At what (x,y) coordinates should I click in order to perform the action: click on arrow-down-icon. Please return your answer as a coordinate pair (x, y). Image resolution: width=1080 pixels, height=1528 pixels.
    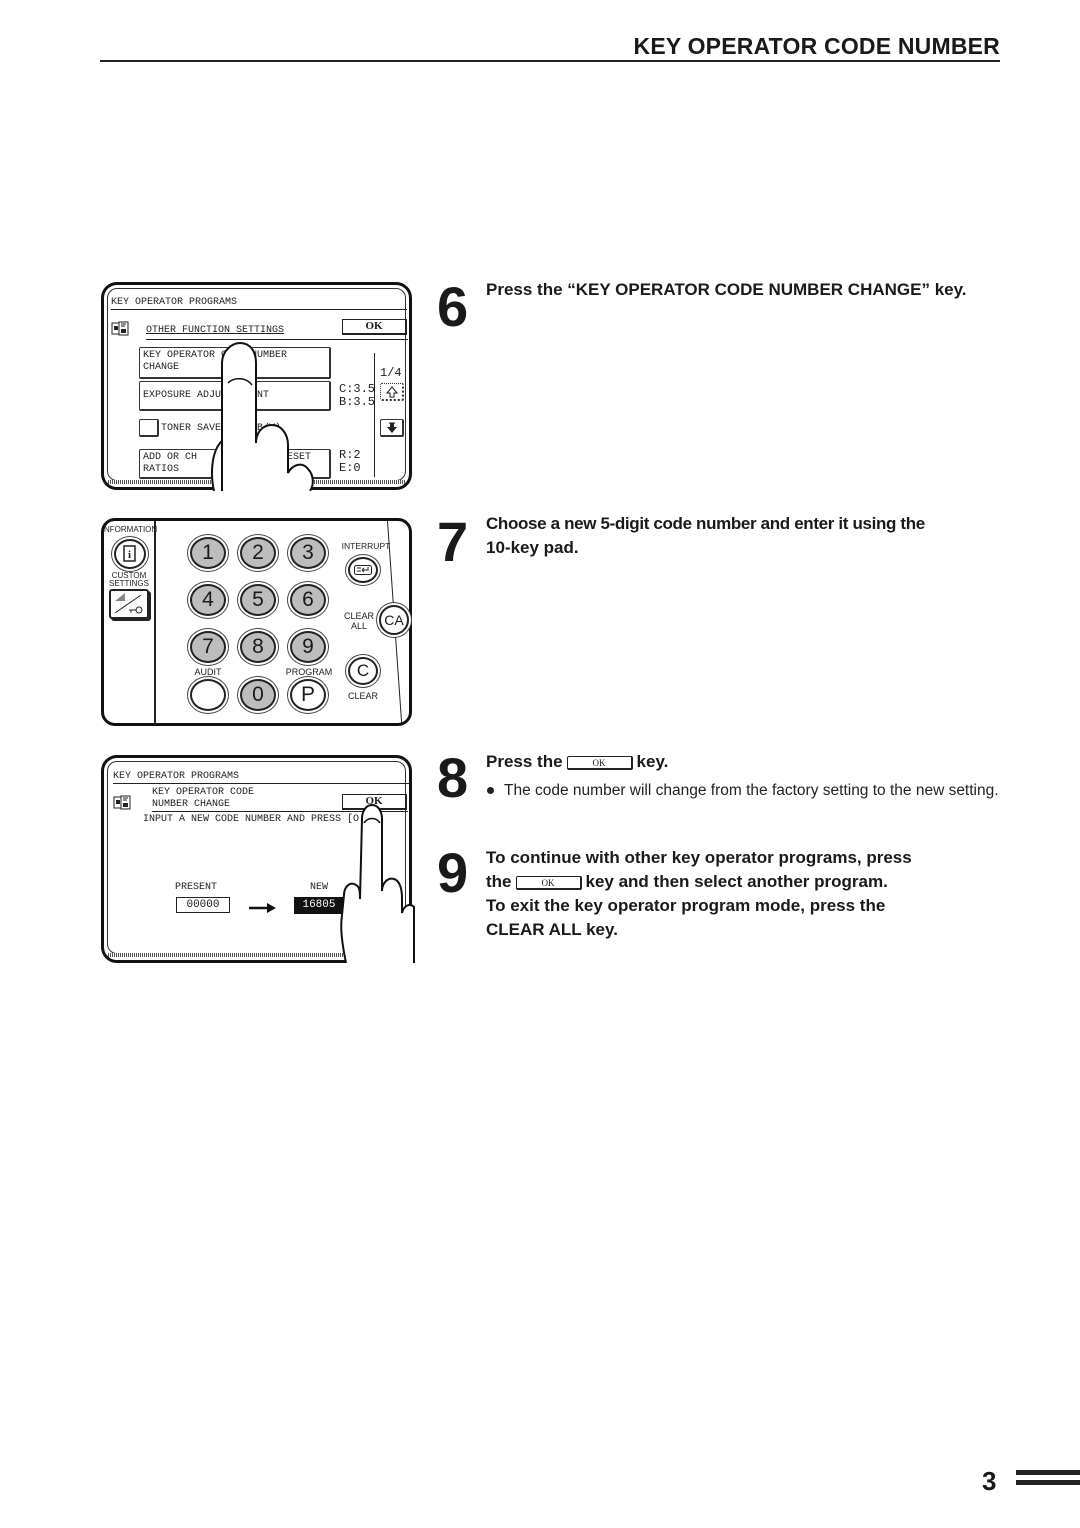
    Looking at the image, I should click on (392, 428).